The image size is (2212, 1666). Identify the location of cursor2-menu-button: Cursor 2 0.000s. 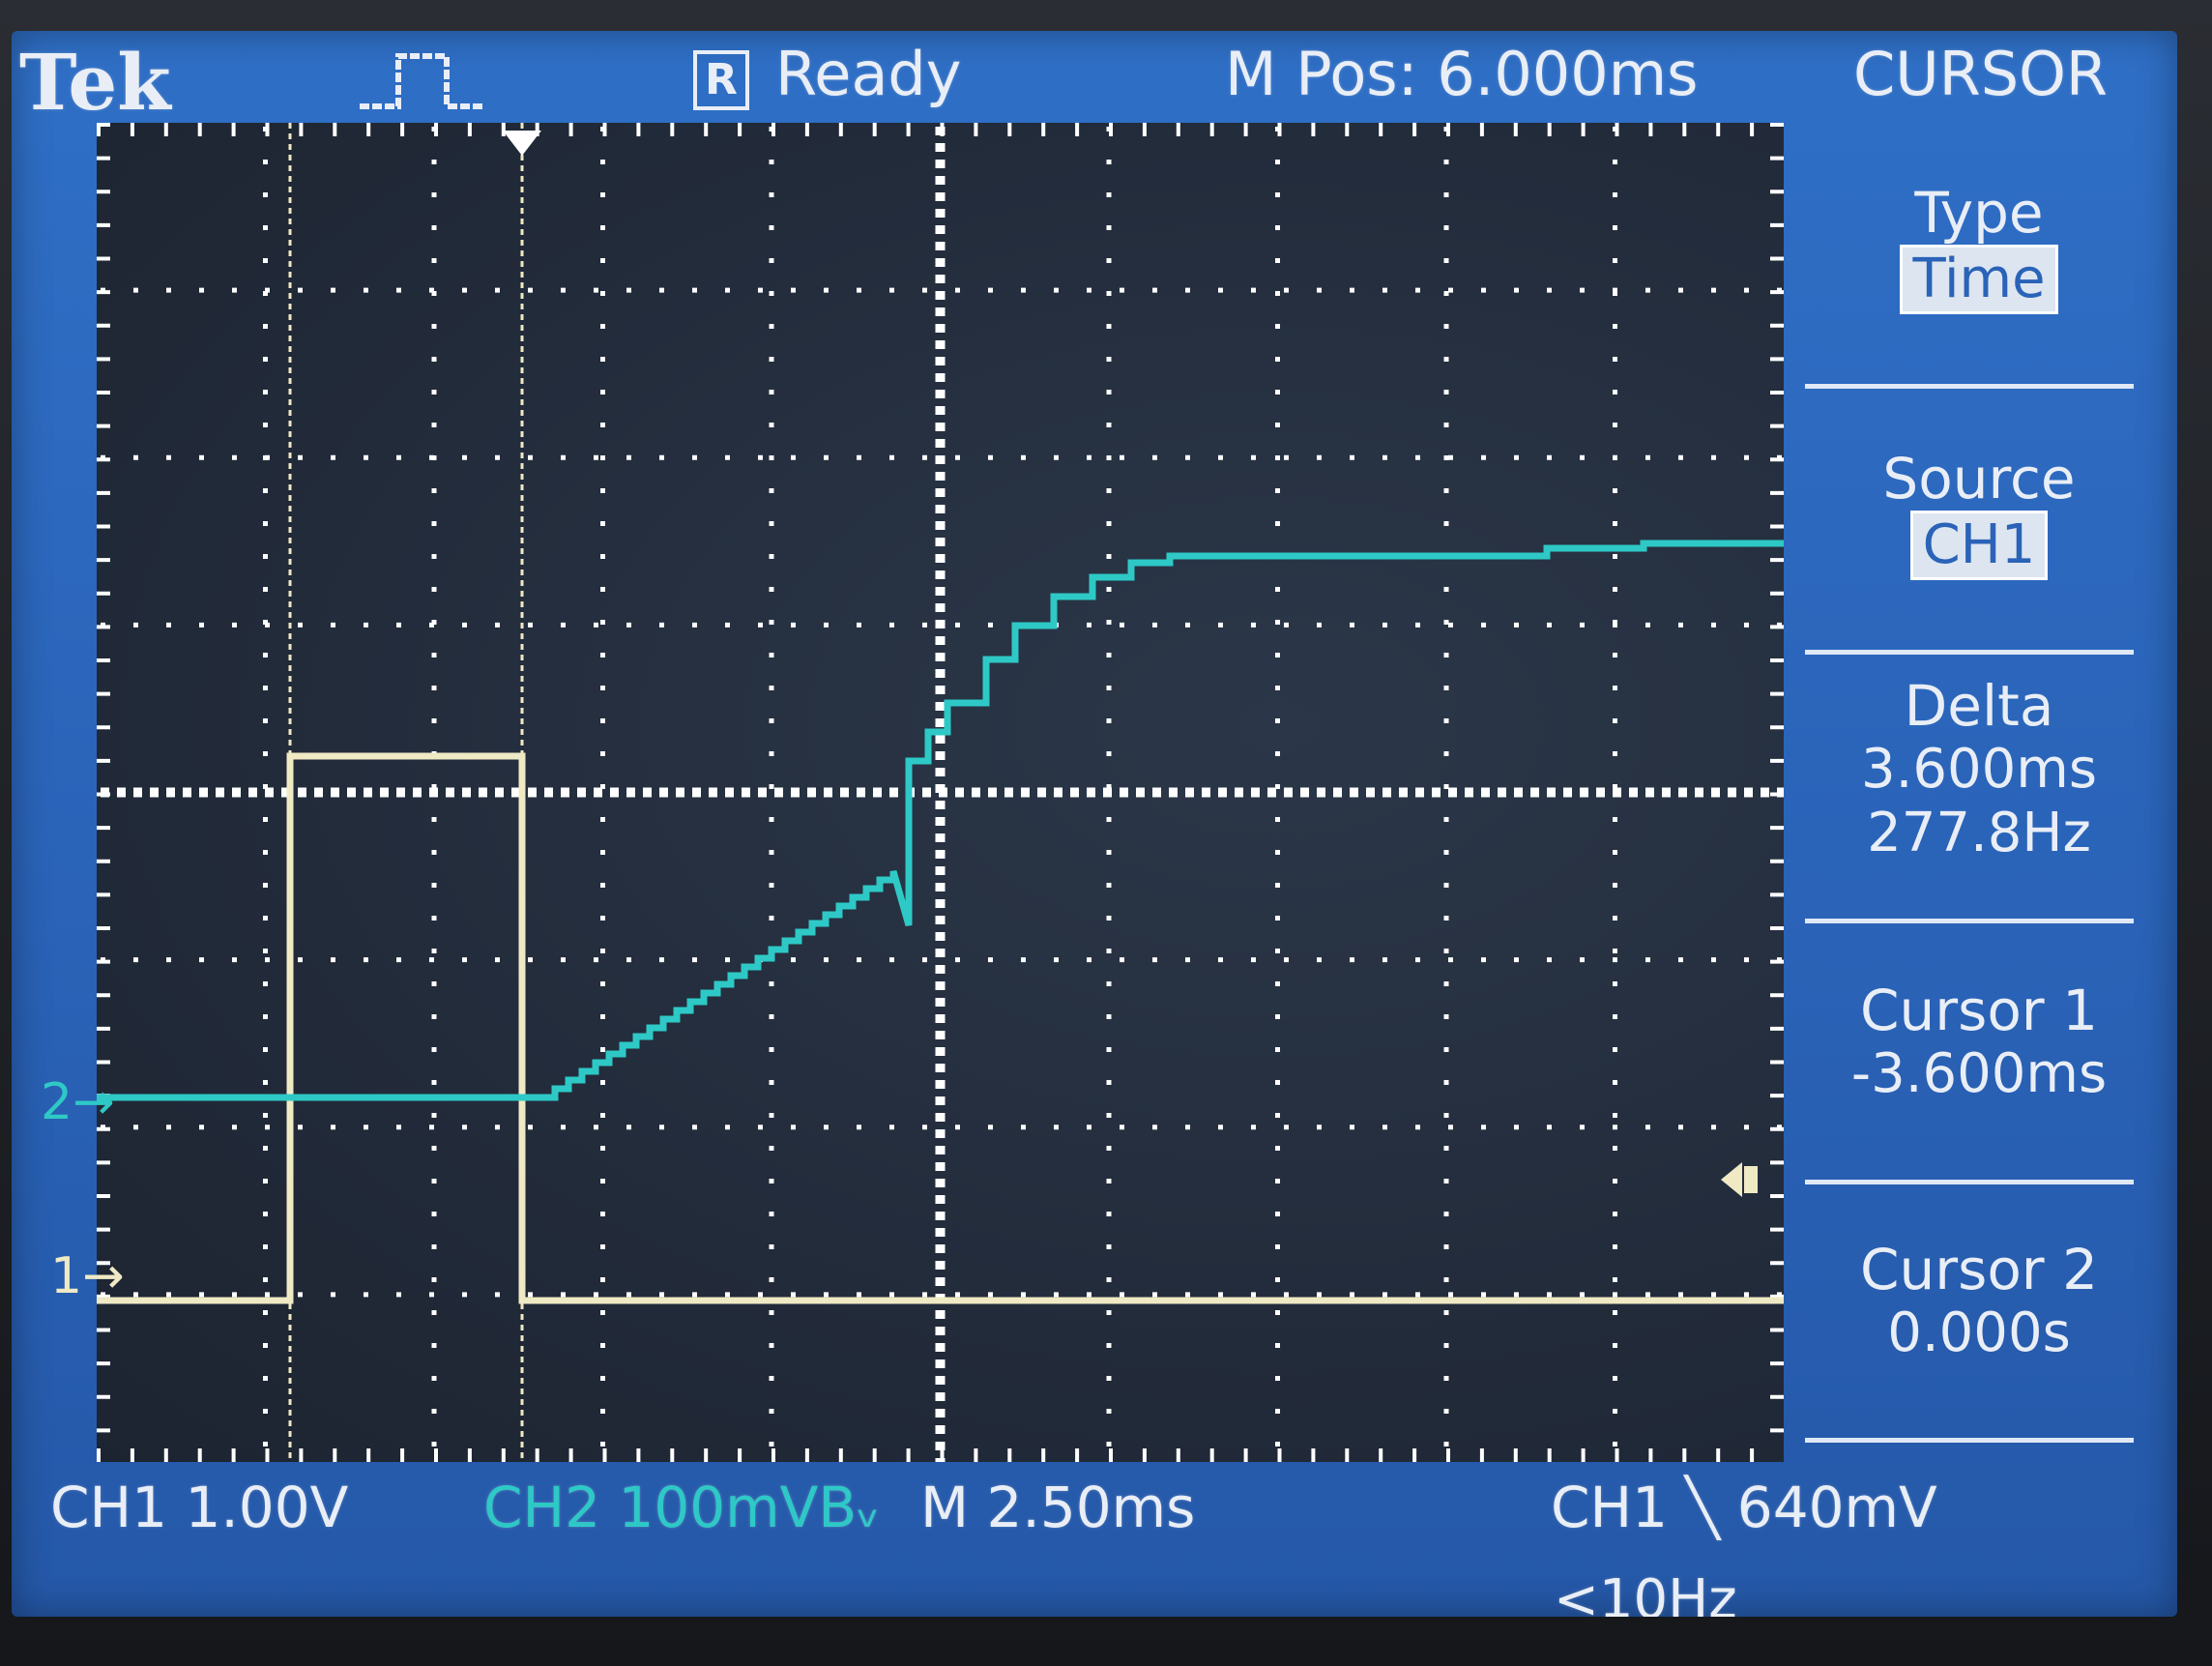
(1979, 1301).